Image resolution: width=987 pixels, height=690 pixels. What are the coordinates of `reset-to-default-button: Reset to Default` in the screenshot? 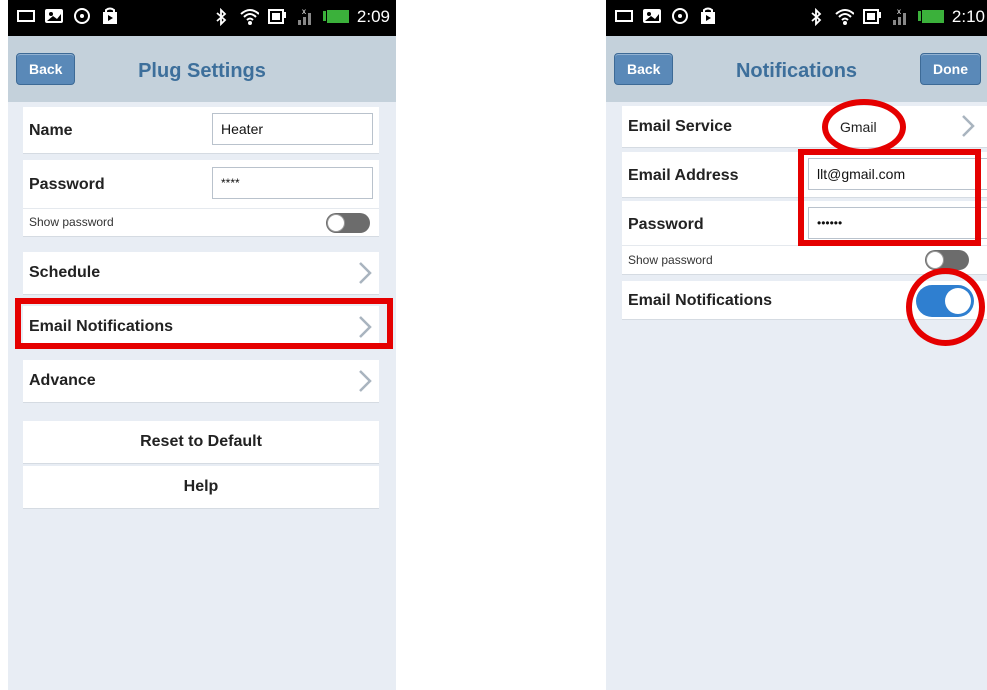 It's located at (201, 442).